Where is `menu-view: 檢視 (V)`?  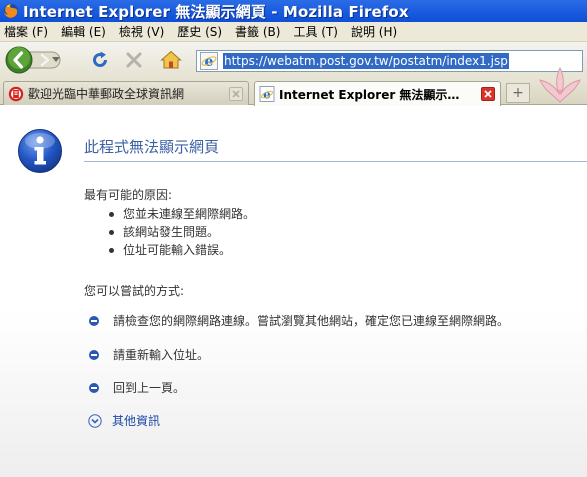 menu-view: 檢視 (V) is located at coordinates (141, 31).